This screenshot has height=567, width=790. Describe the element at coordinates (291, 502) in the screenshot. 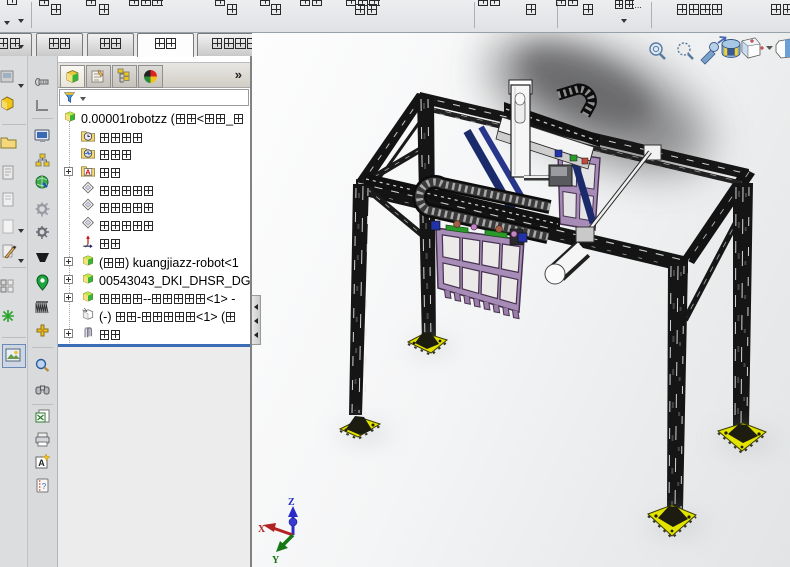

I see `svg-text: Z` at that location.